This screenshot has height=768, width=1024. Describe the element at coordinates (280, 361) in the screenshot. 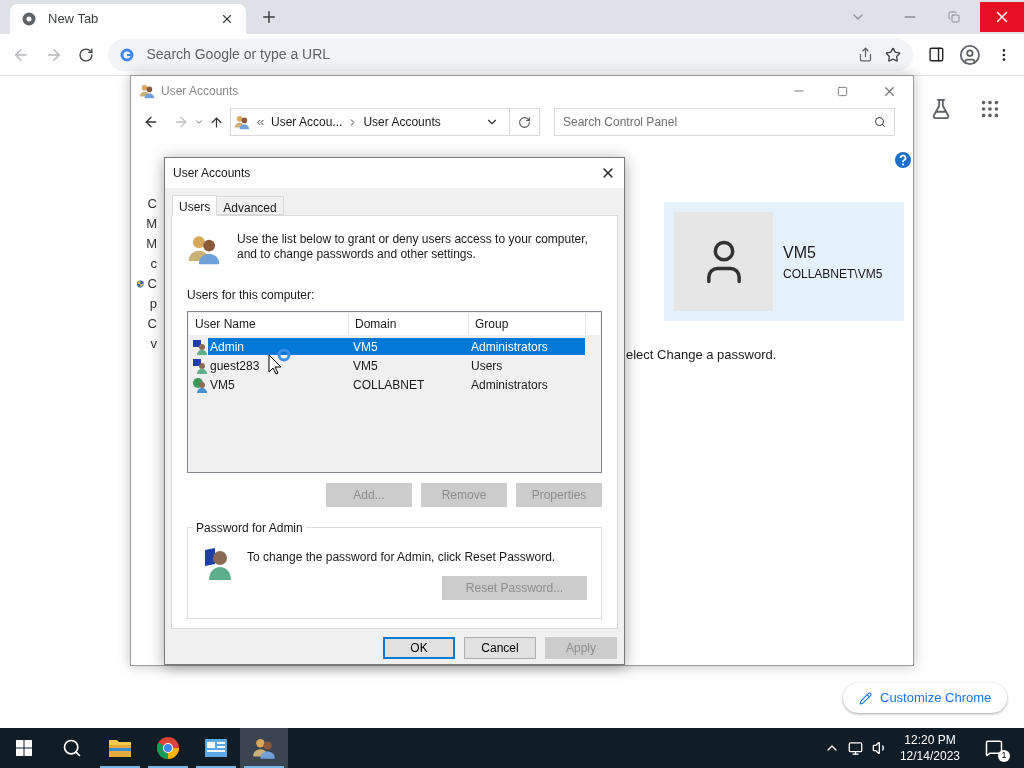

I see `busy-cursor-icon` at that location.